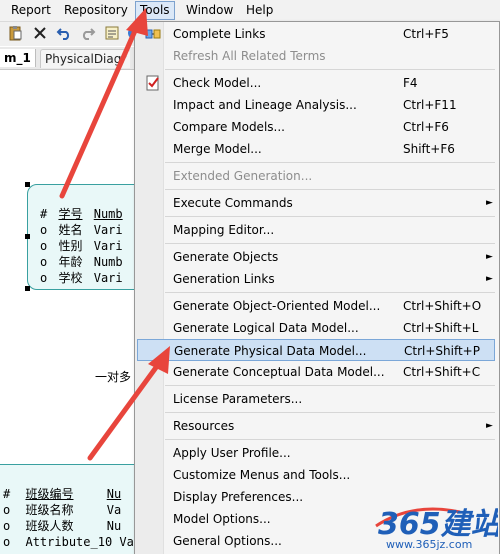 This screenshot has height=554, width=500. I want to click on annotation-arrow-to-generate-pdm, so click(128, 403).